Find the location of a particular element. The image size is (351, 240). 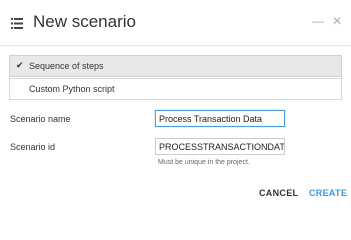

option-label: Sequence of steps is located at coordinates (66, 66).